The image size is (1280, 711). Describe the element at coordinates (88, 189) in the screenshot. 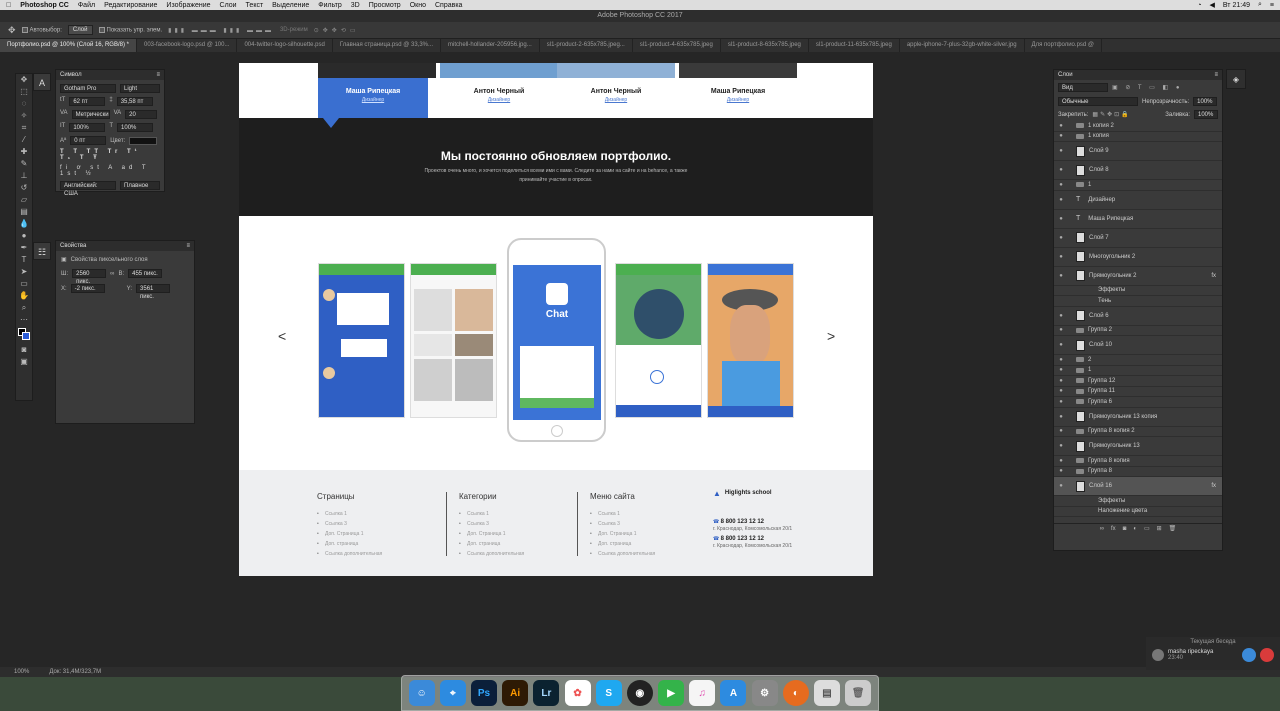

I see `language-select: Английский: США` at that location.